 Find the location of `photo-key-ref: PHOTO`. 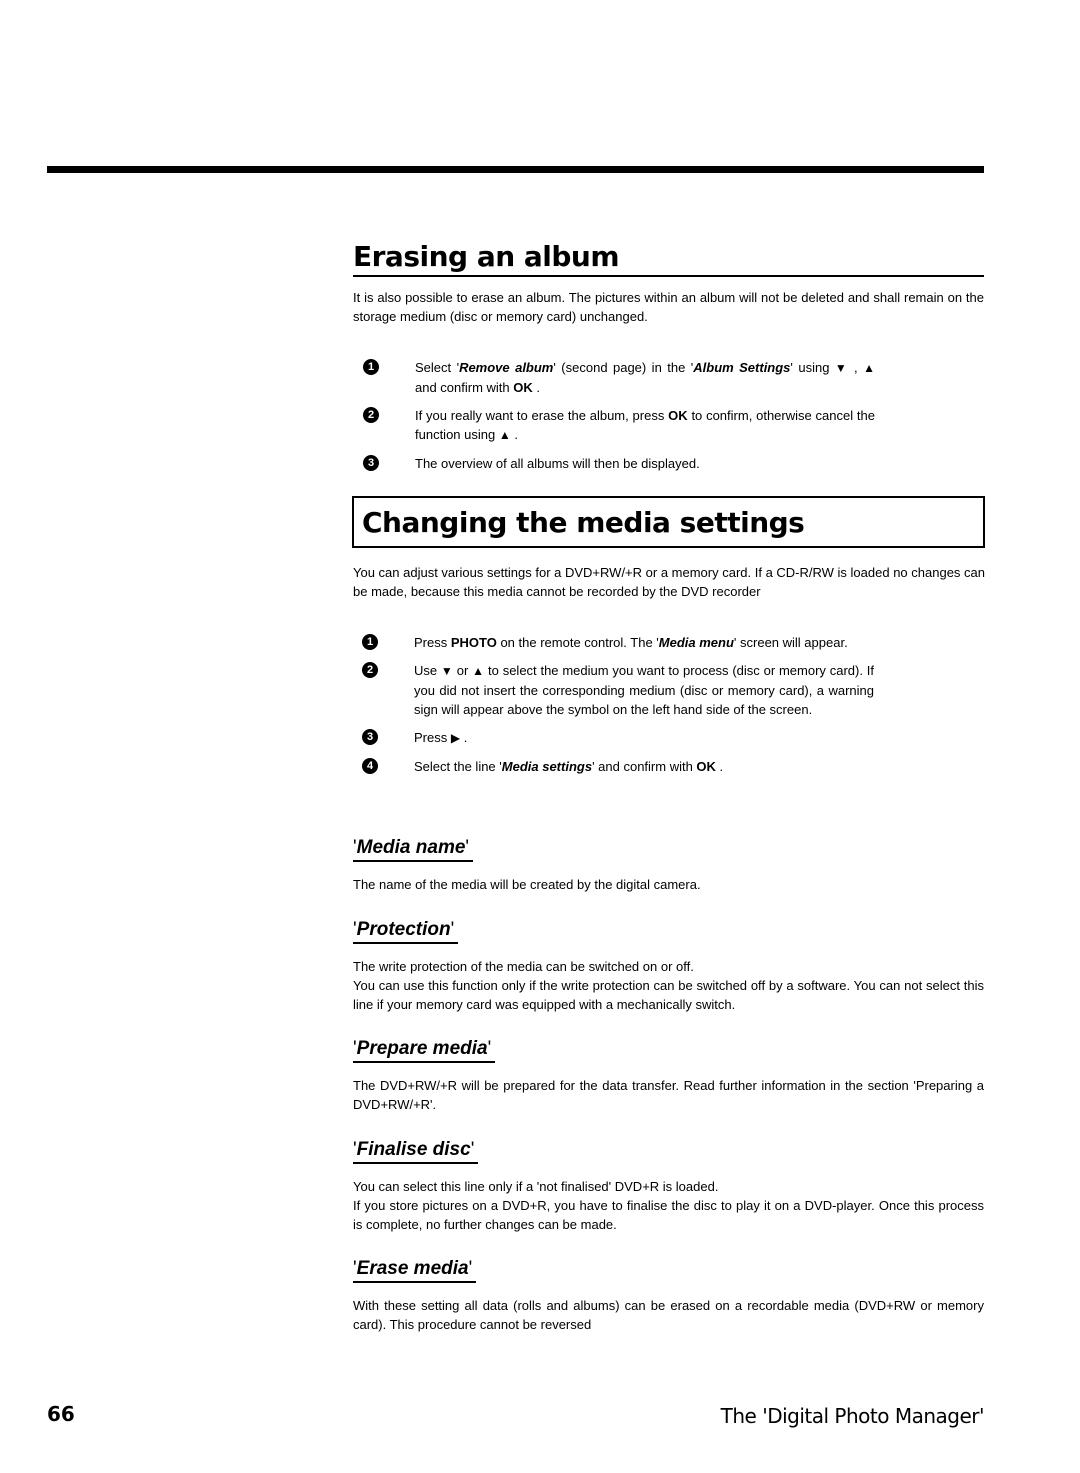

photo-key-ref: PHOTO is located at coordinates (473, 642).